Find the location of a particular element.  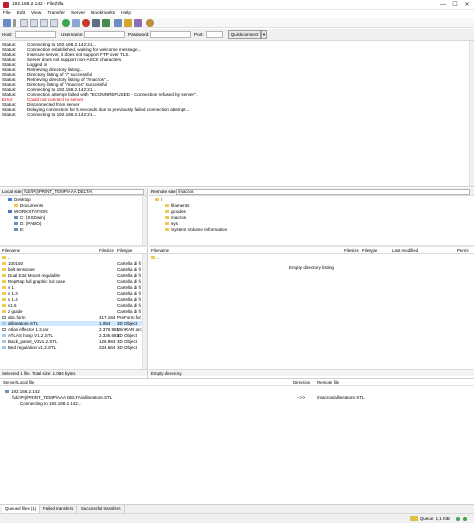

tab-successful-transfers: Successful transfers is located at coordinates (101, 509).